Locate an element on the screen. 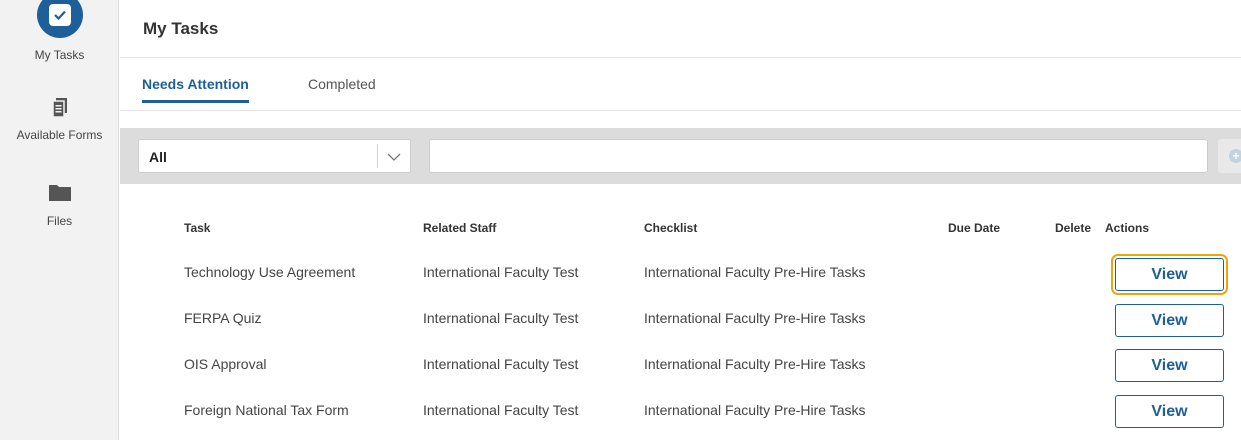  document-icon is located at coordinates (59, 108).